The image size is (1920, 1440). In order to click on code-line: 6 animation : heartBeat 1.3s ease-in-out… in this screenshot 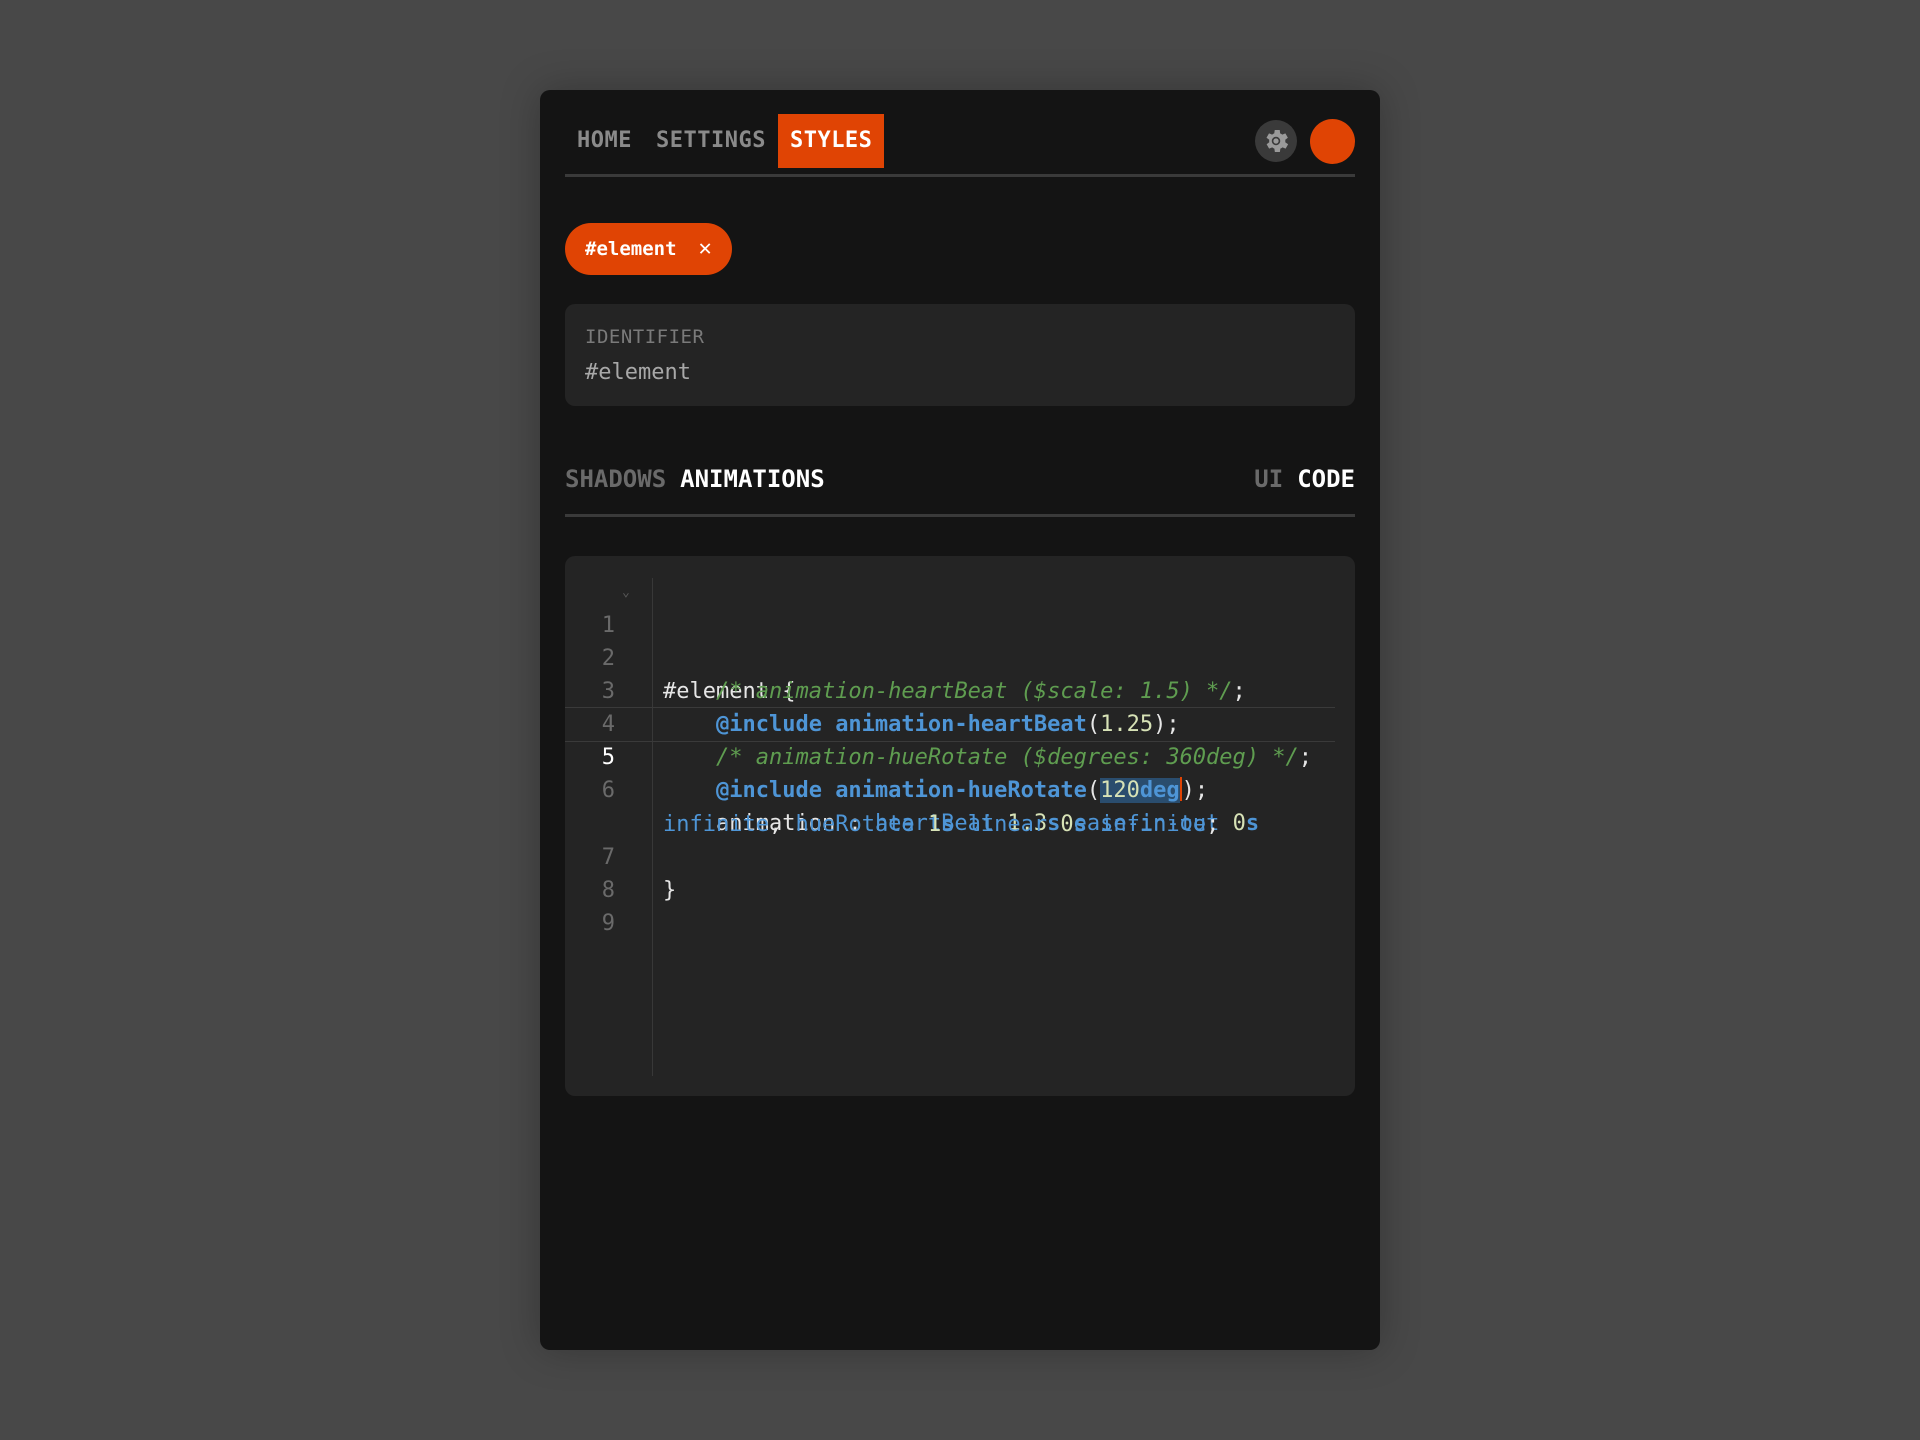, I will do `click(950, 788)`.